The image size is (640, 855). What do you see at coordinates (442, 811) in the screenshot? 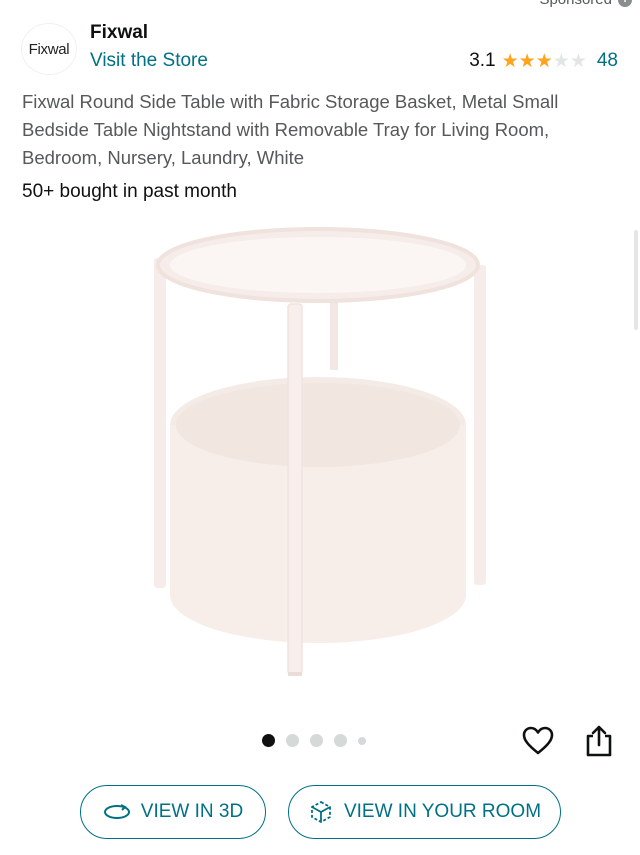
I see `view-in-your-room-label: VIEW IN YOUR ROOM` at bounding box center [442, 811].